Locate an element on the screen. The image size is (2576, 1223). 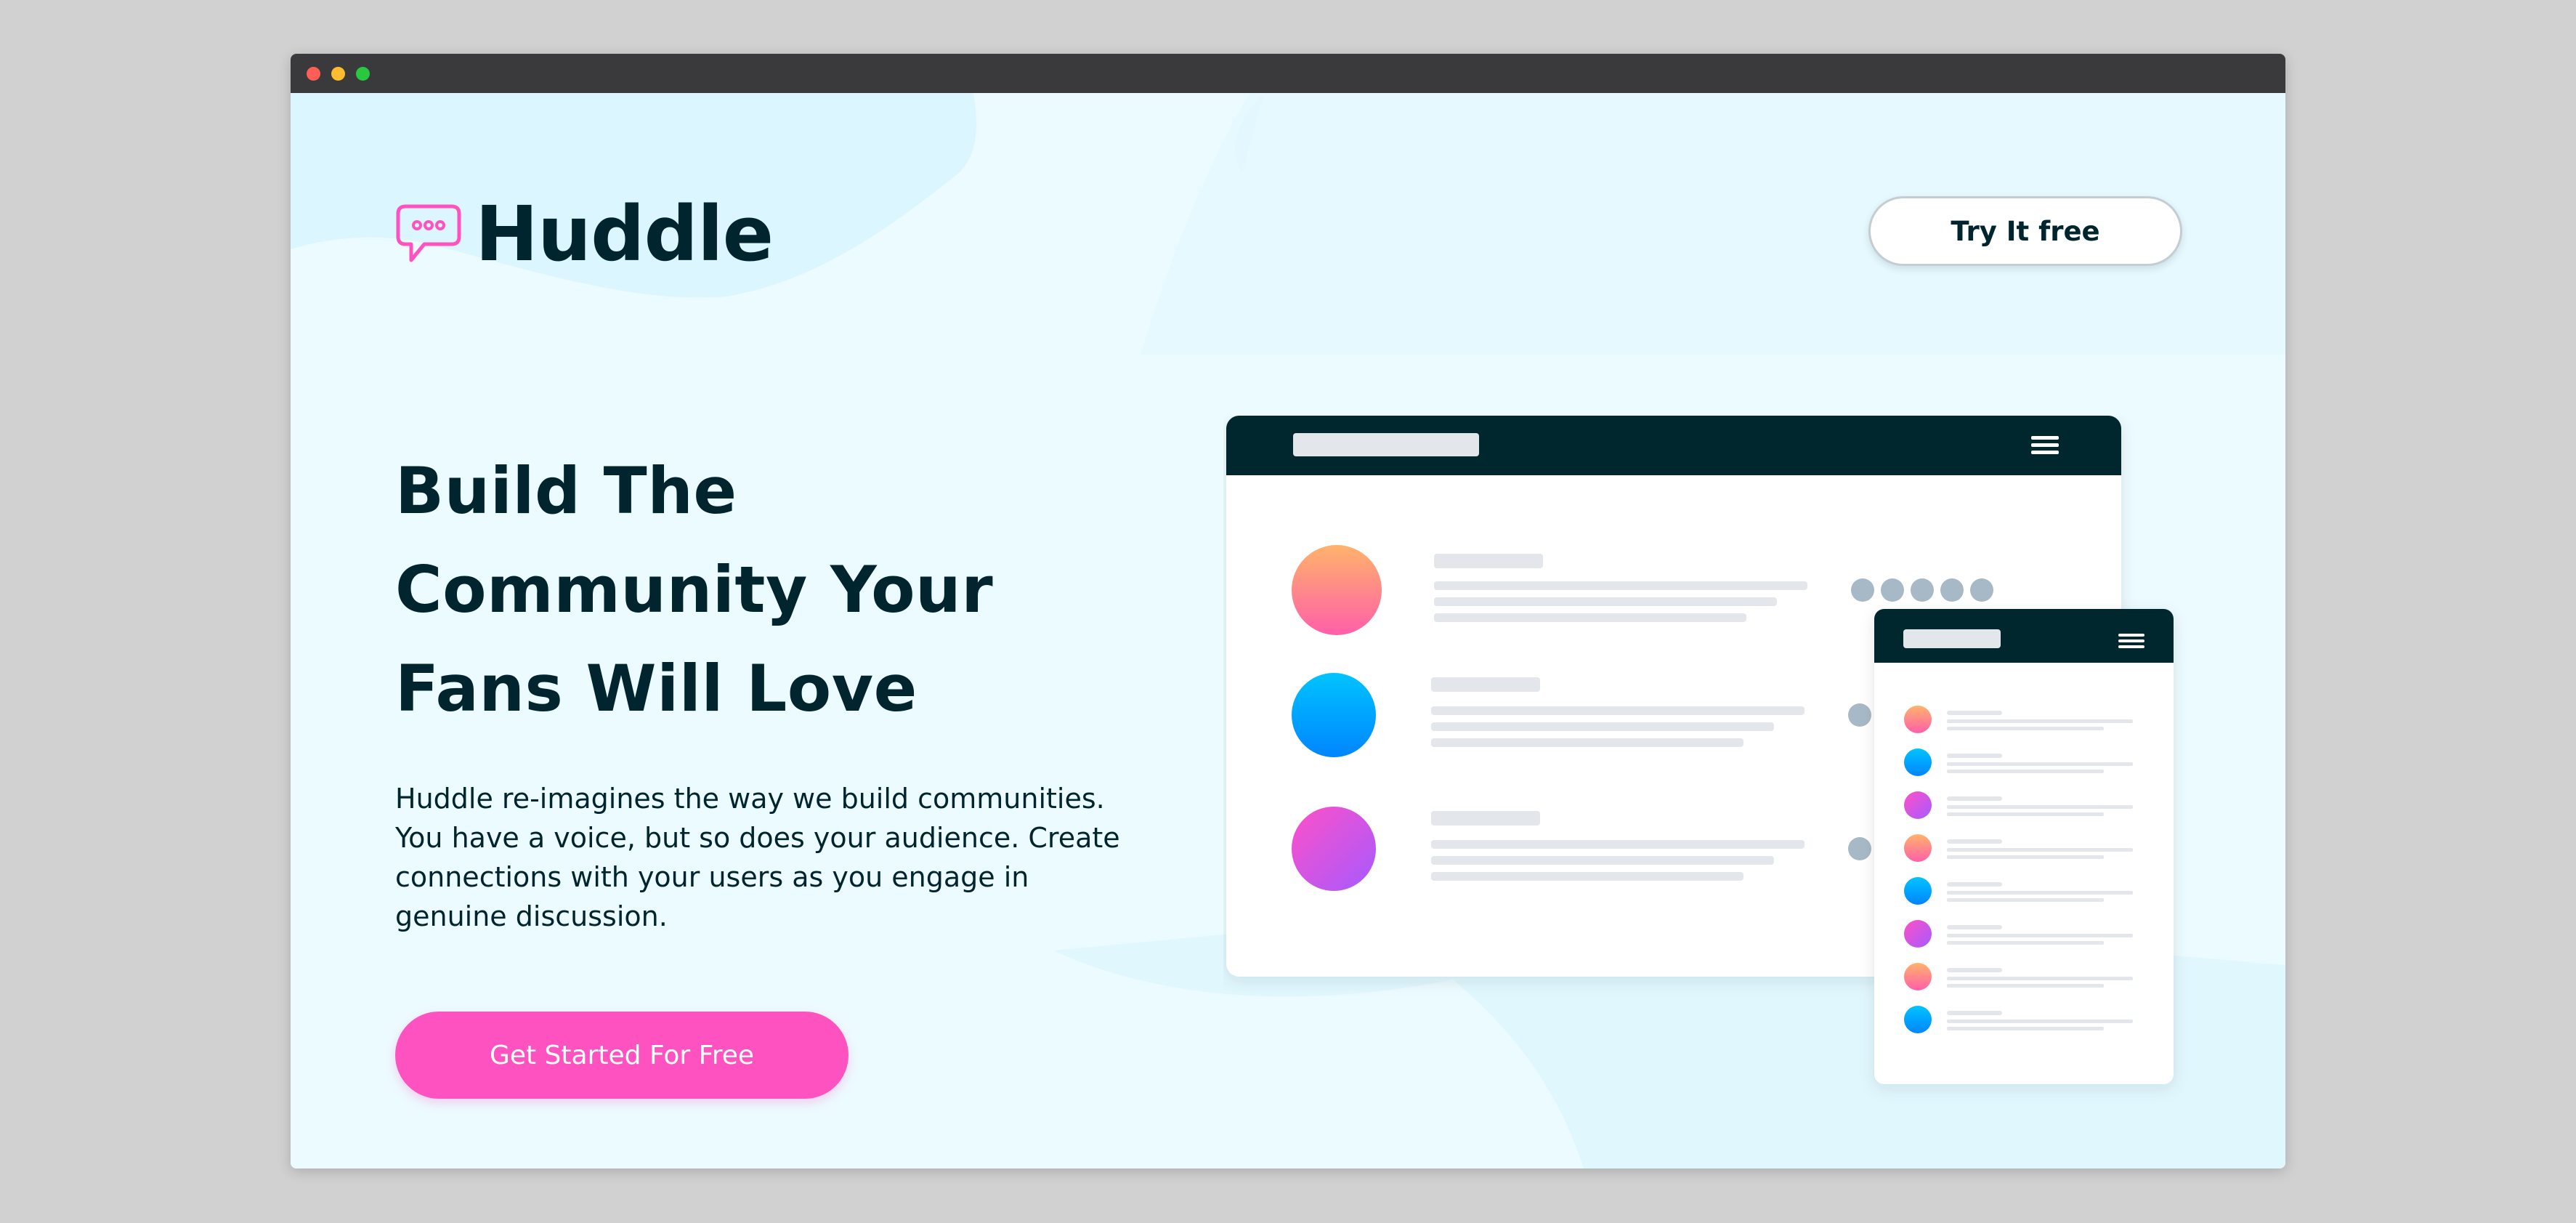
headline-line: Build The is located at coordinates (566, 491).